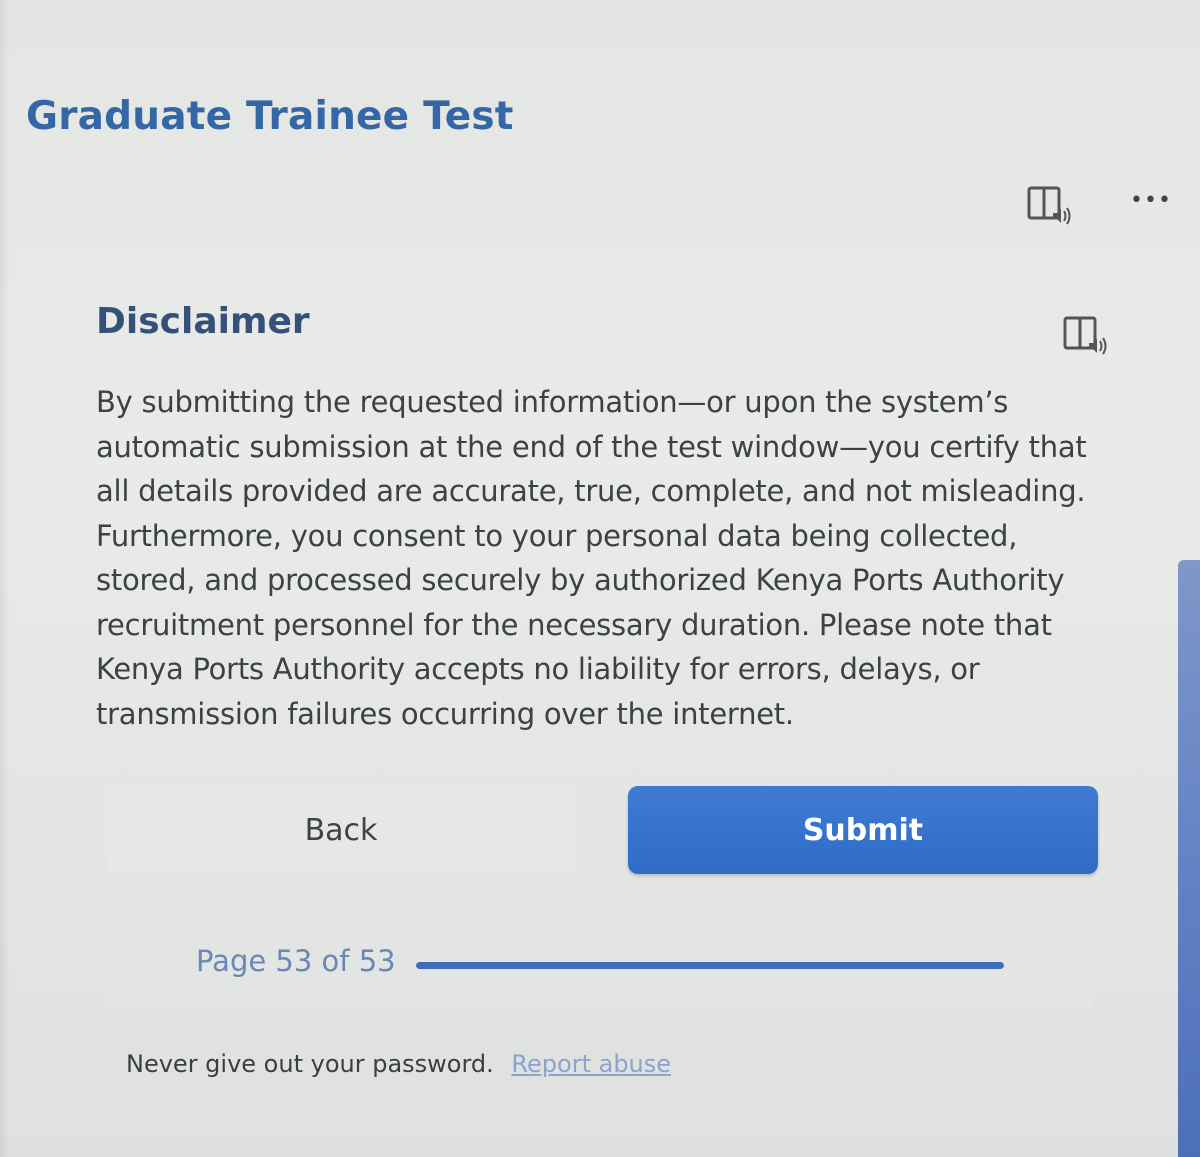 Image resolution: width=1200 pixels, height=1157 pixels. I want to click on progress-bar, so click(710, 965).